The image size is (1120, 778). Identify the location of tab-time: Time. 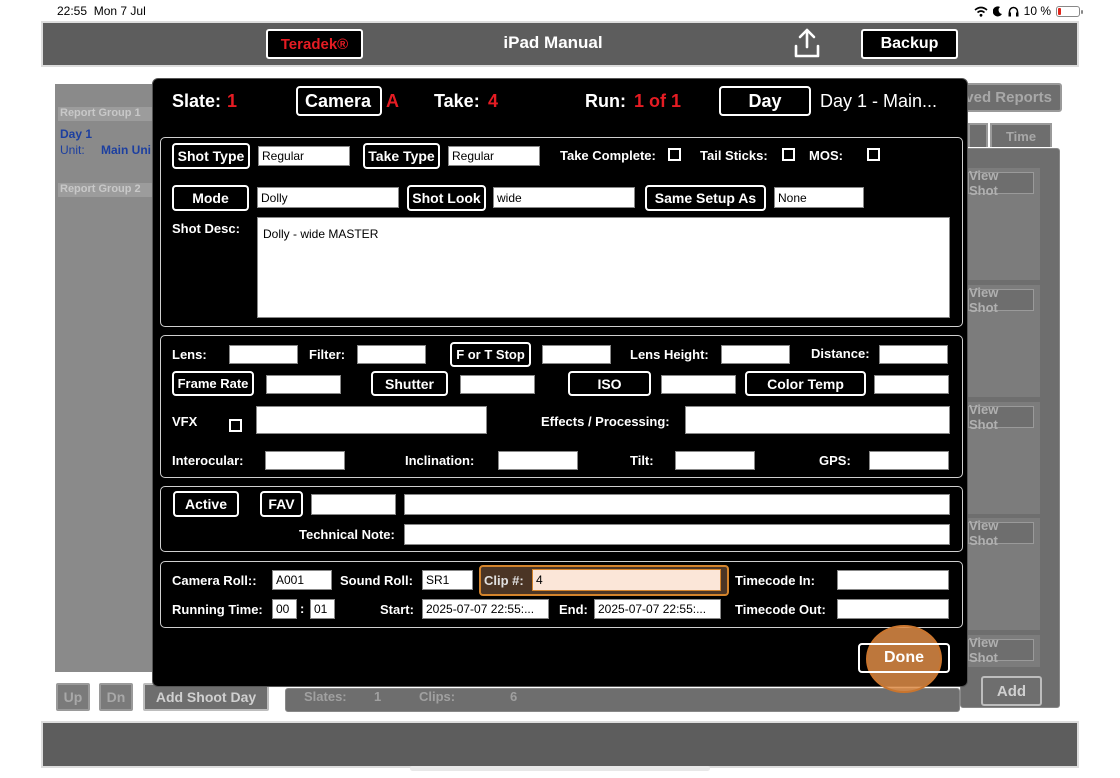
(1021, 135).